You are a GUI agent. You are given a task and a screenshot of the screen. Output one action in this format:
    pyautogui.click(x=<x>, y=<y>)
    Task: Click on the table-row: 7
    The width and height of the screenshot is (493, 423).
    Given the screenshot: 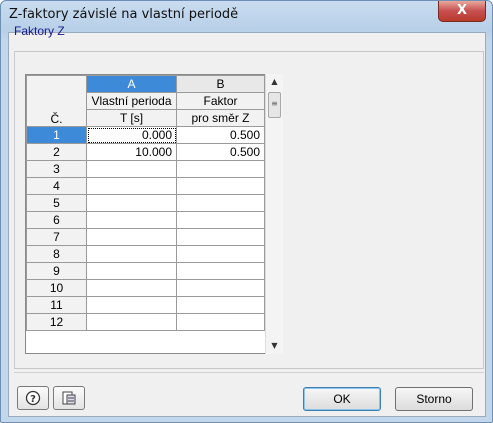 What is the action you would take?
    pyautogui.click(x=145, y=237)
    